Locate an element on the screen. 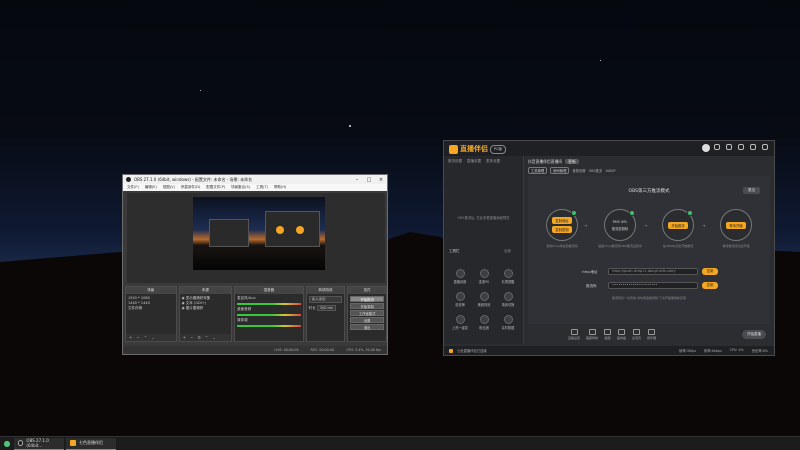 The height and width of the screenshot is (450, 800). screenshot-icon is located at coordinates (608, 331).